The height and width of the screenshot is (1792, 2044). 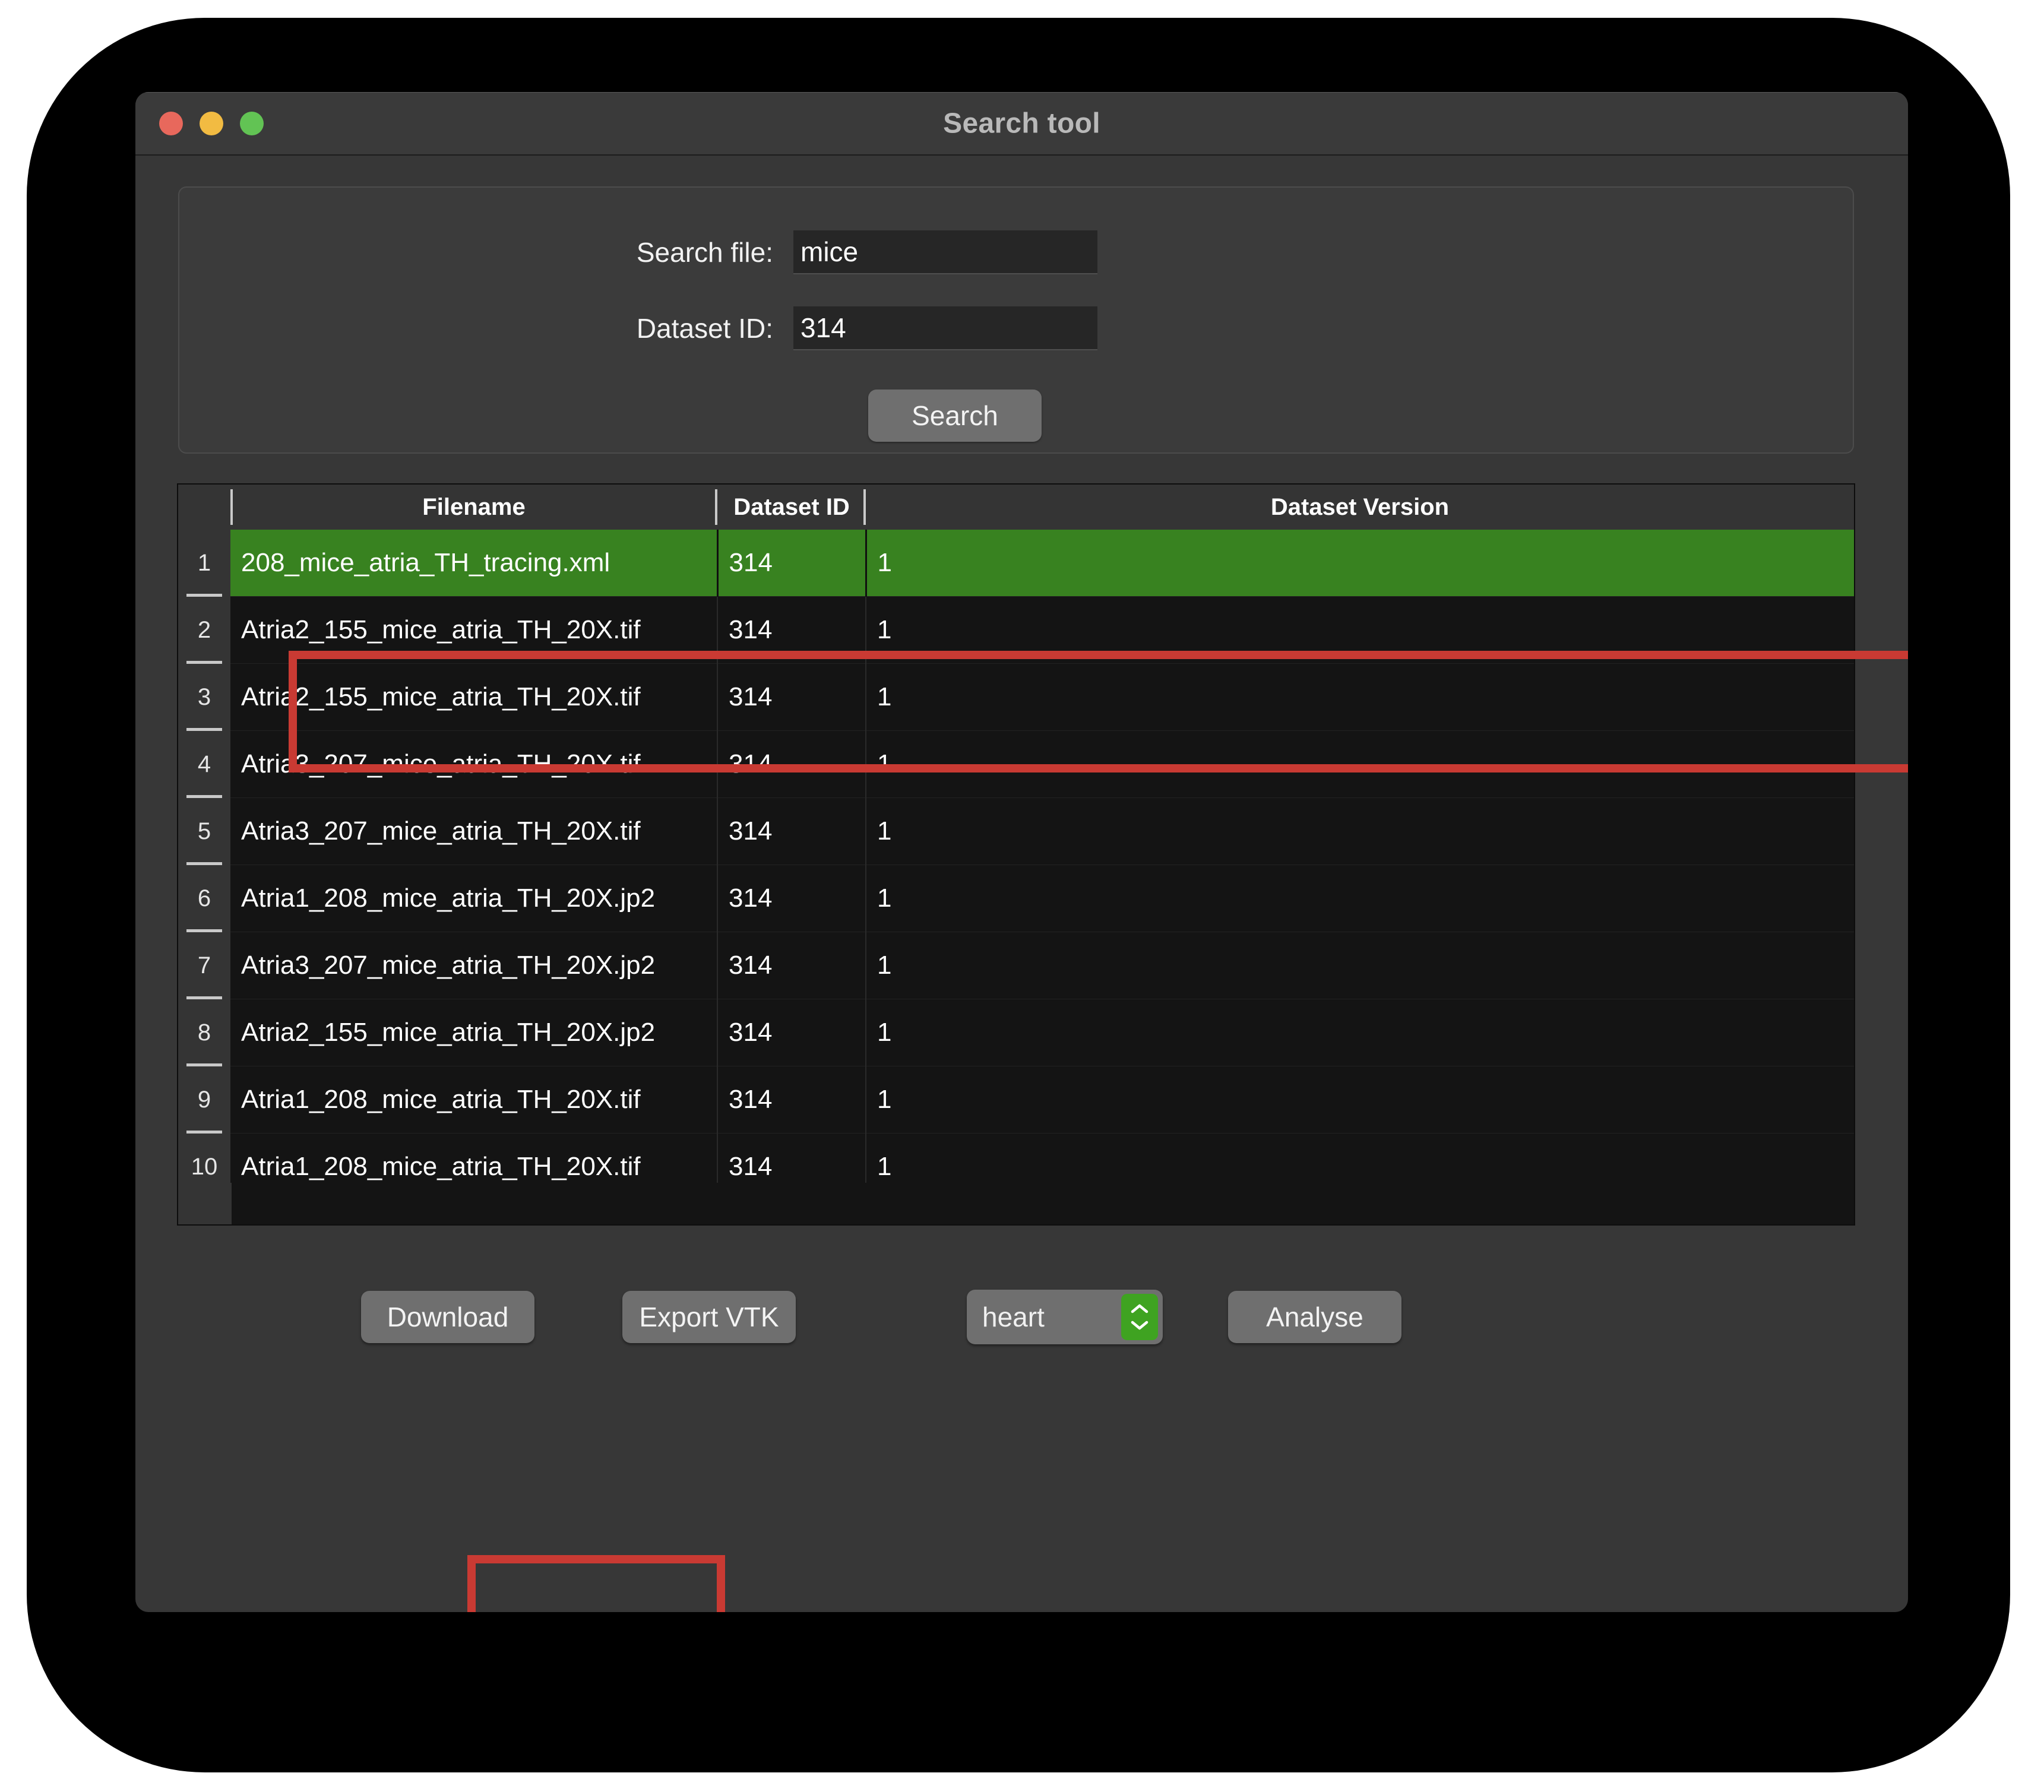 I want to click on row-number-cell: 2, so click(x=204, y=630).